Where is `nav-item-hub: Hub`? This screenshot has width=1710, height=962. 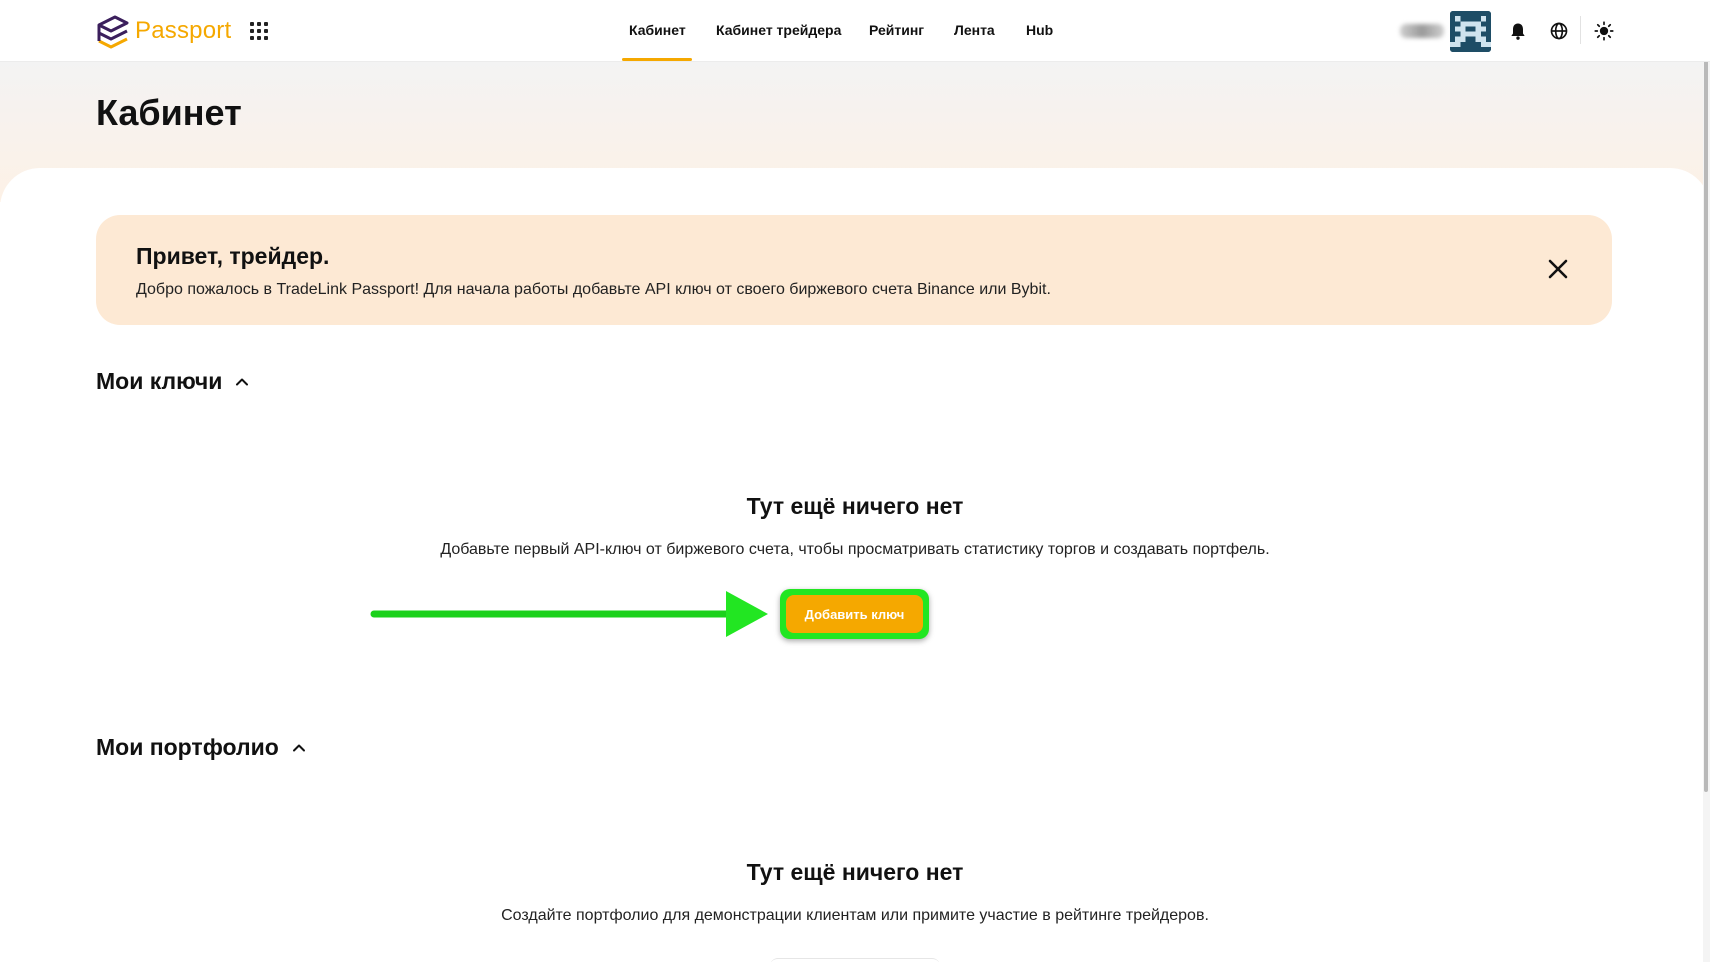
nav-item-hub: Hub is located at coordinates (1039, 30).